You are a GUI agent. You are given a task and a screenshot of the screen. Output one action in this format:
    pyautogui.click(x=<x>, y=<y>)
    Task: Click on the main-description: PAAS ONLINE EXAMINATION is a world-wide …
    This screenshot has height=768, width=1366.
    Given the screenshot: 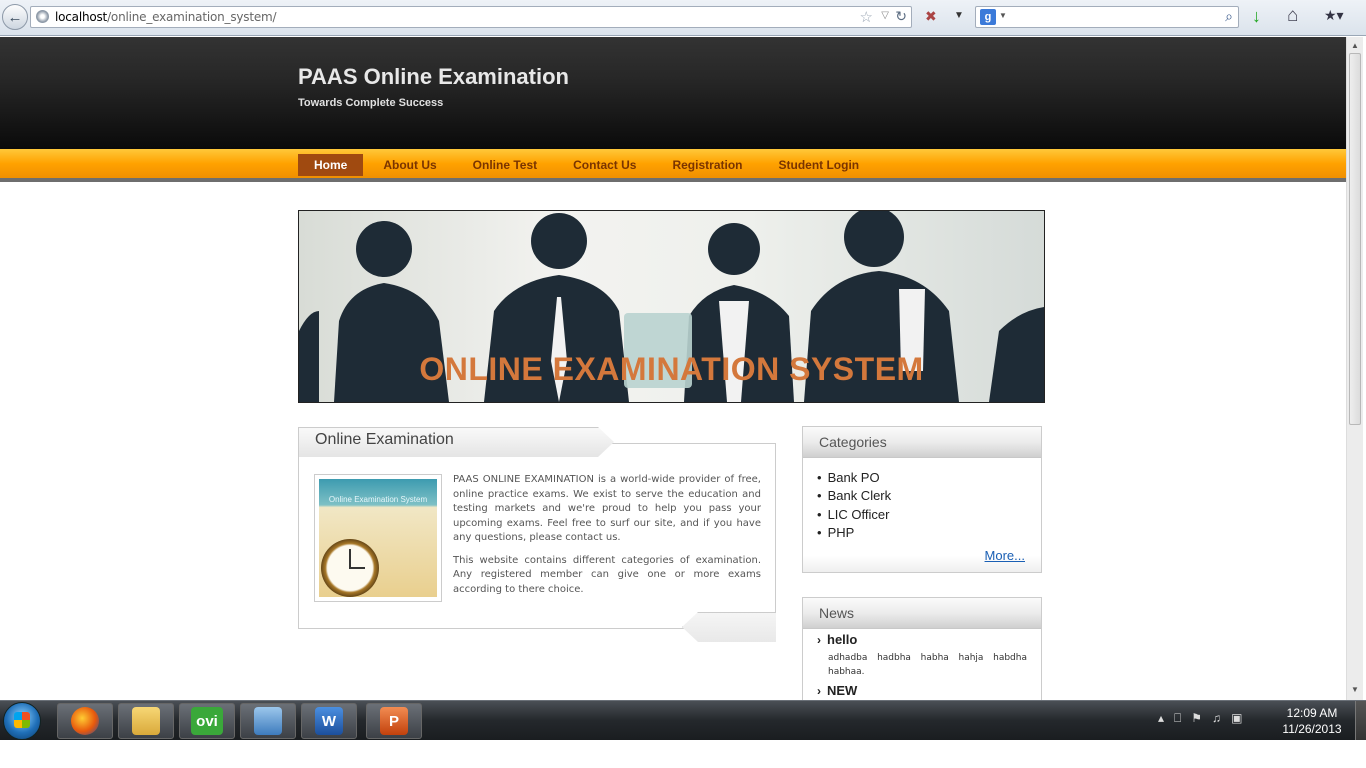 What is the action you would take?
    pyautogui.click(x=607, y=539)
    